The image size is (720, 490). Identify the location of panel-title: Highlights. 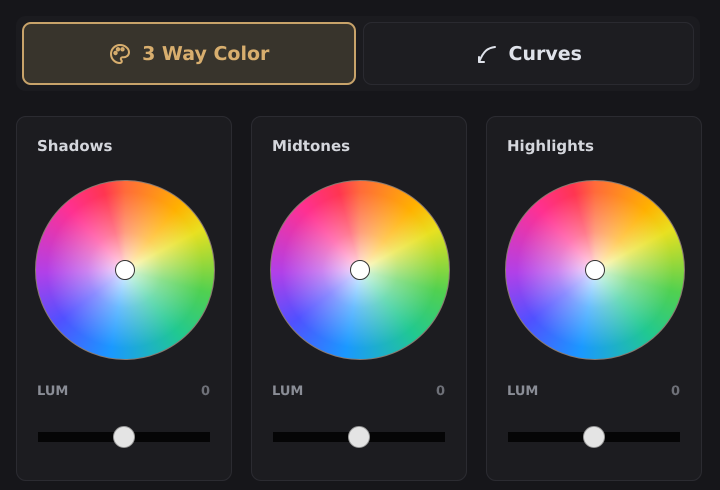
(551, 147).